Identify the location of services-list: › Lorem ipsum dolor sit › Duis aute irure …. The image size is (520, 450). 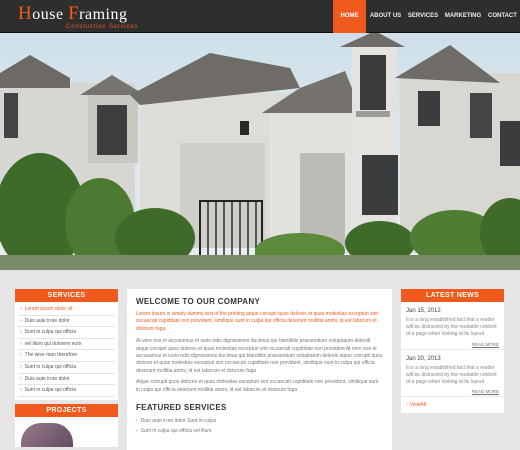
(66, 351).